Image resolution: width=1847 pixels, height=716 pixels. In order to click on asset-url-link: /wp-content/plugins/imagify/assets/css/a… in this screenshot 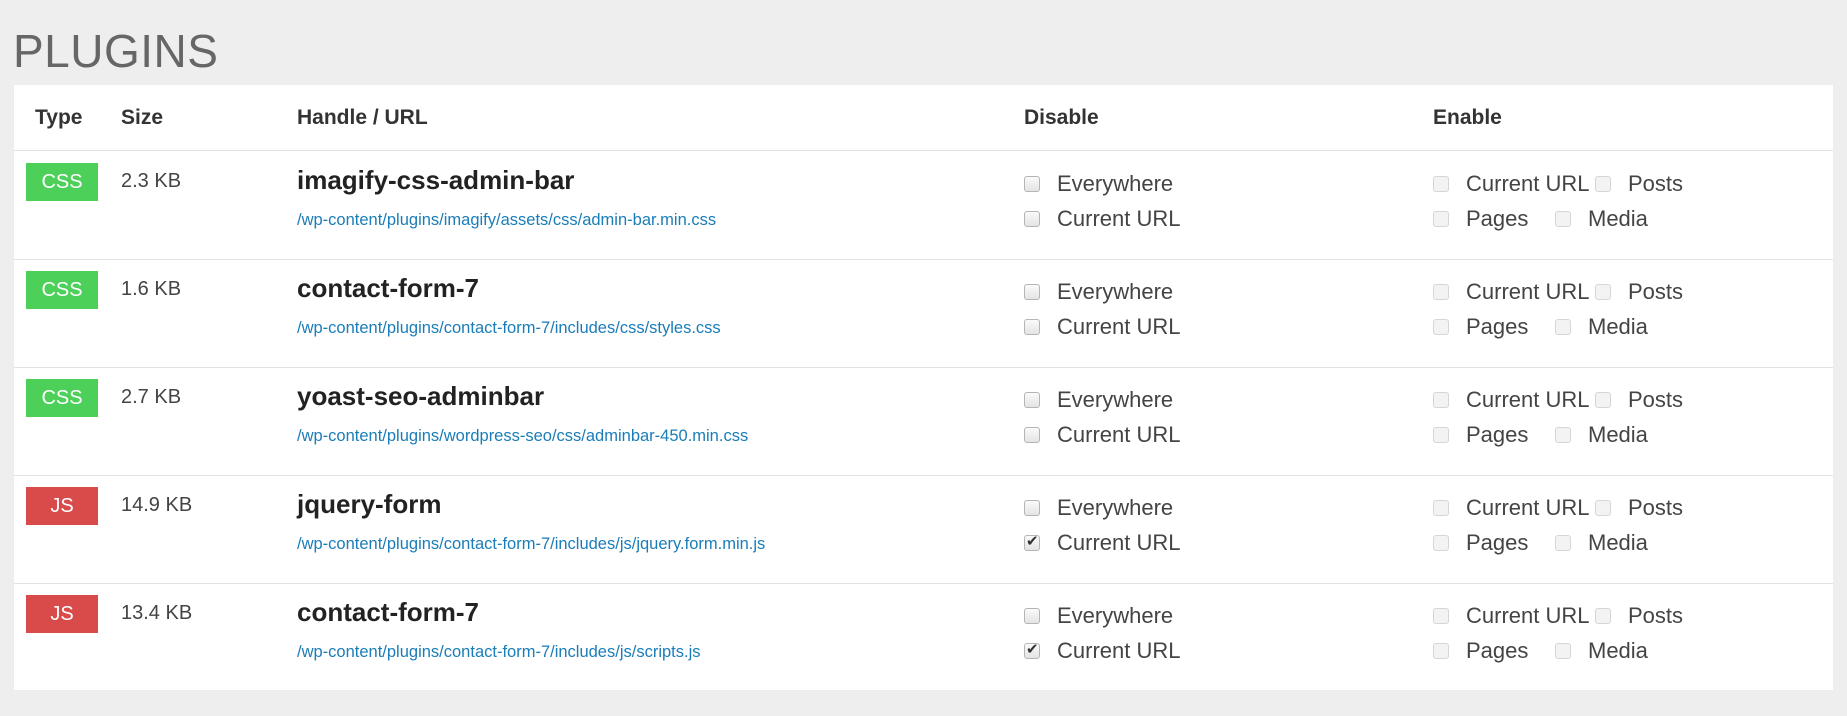, I will do `click(506, 220)`.